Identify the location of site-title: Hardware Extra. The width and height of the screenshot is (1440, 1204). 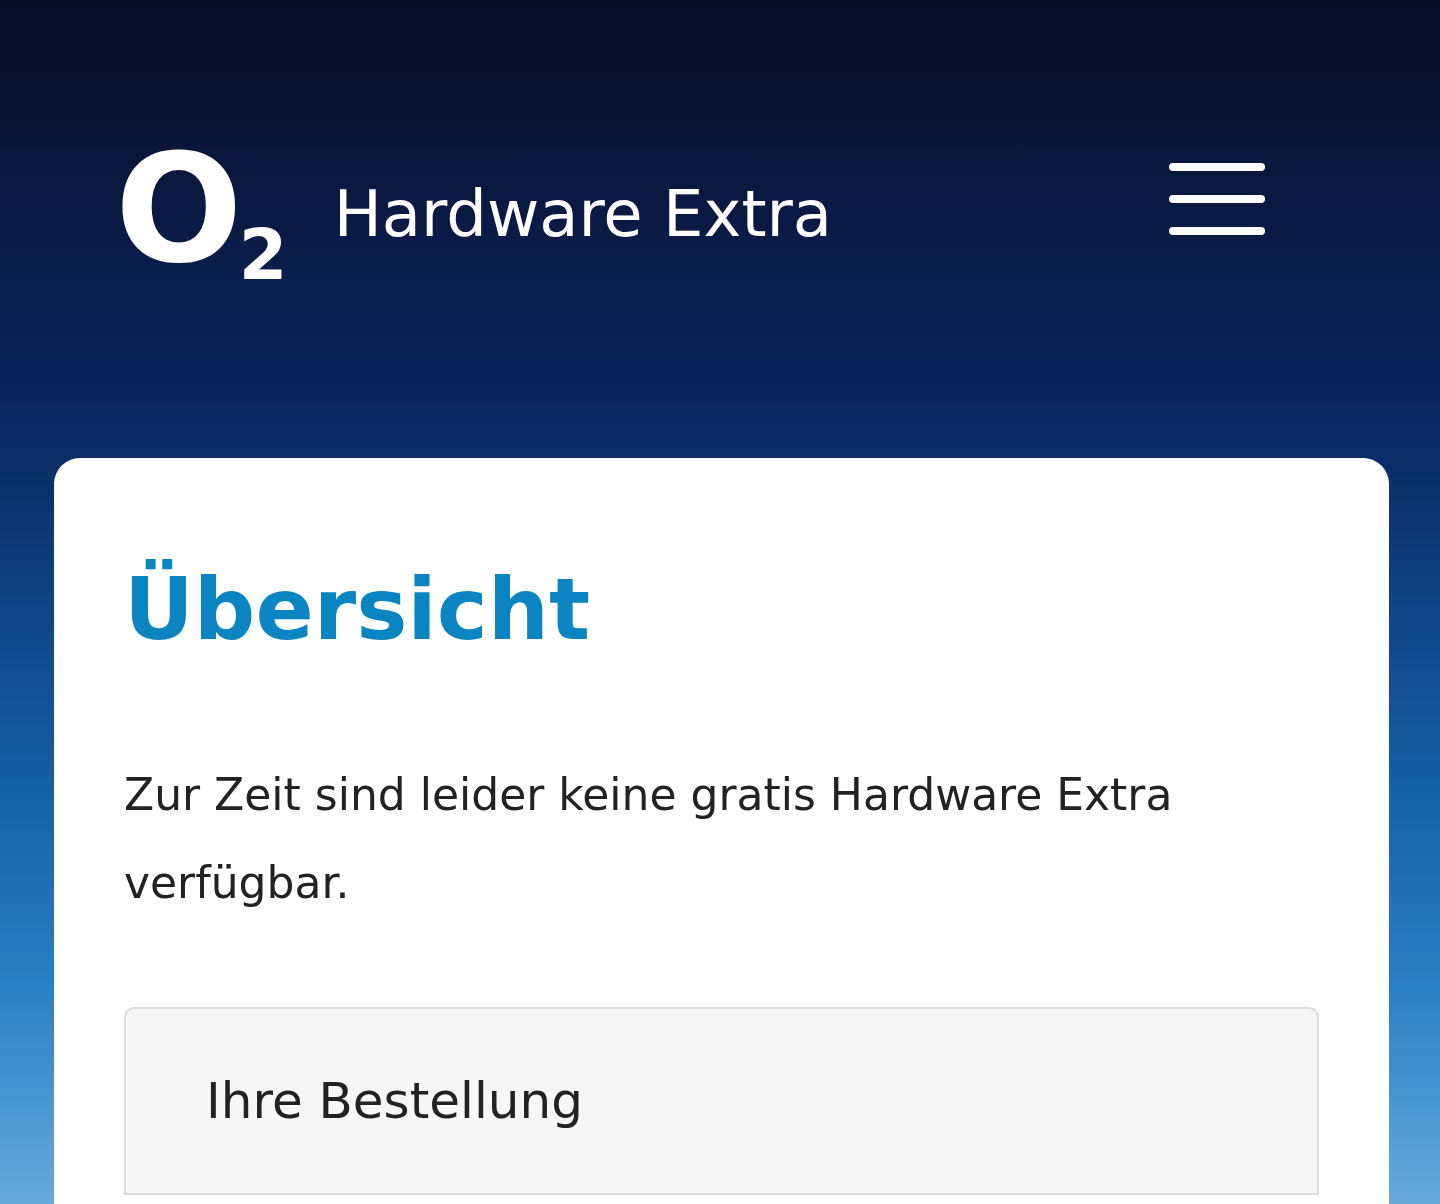
(582, 214).